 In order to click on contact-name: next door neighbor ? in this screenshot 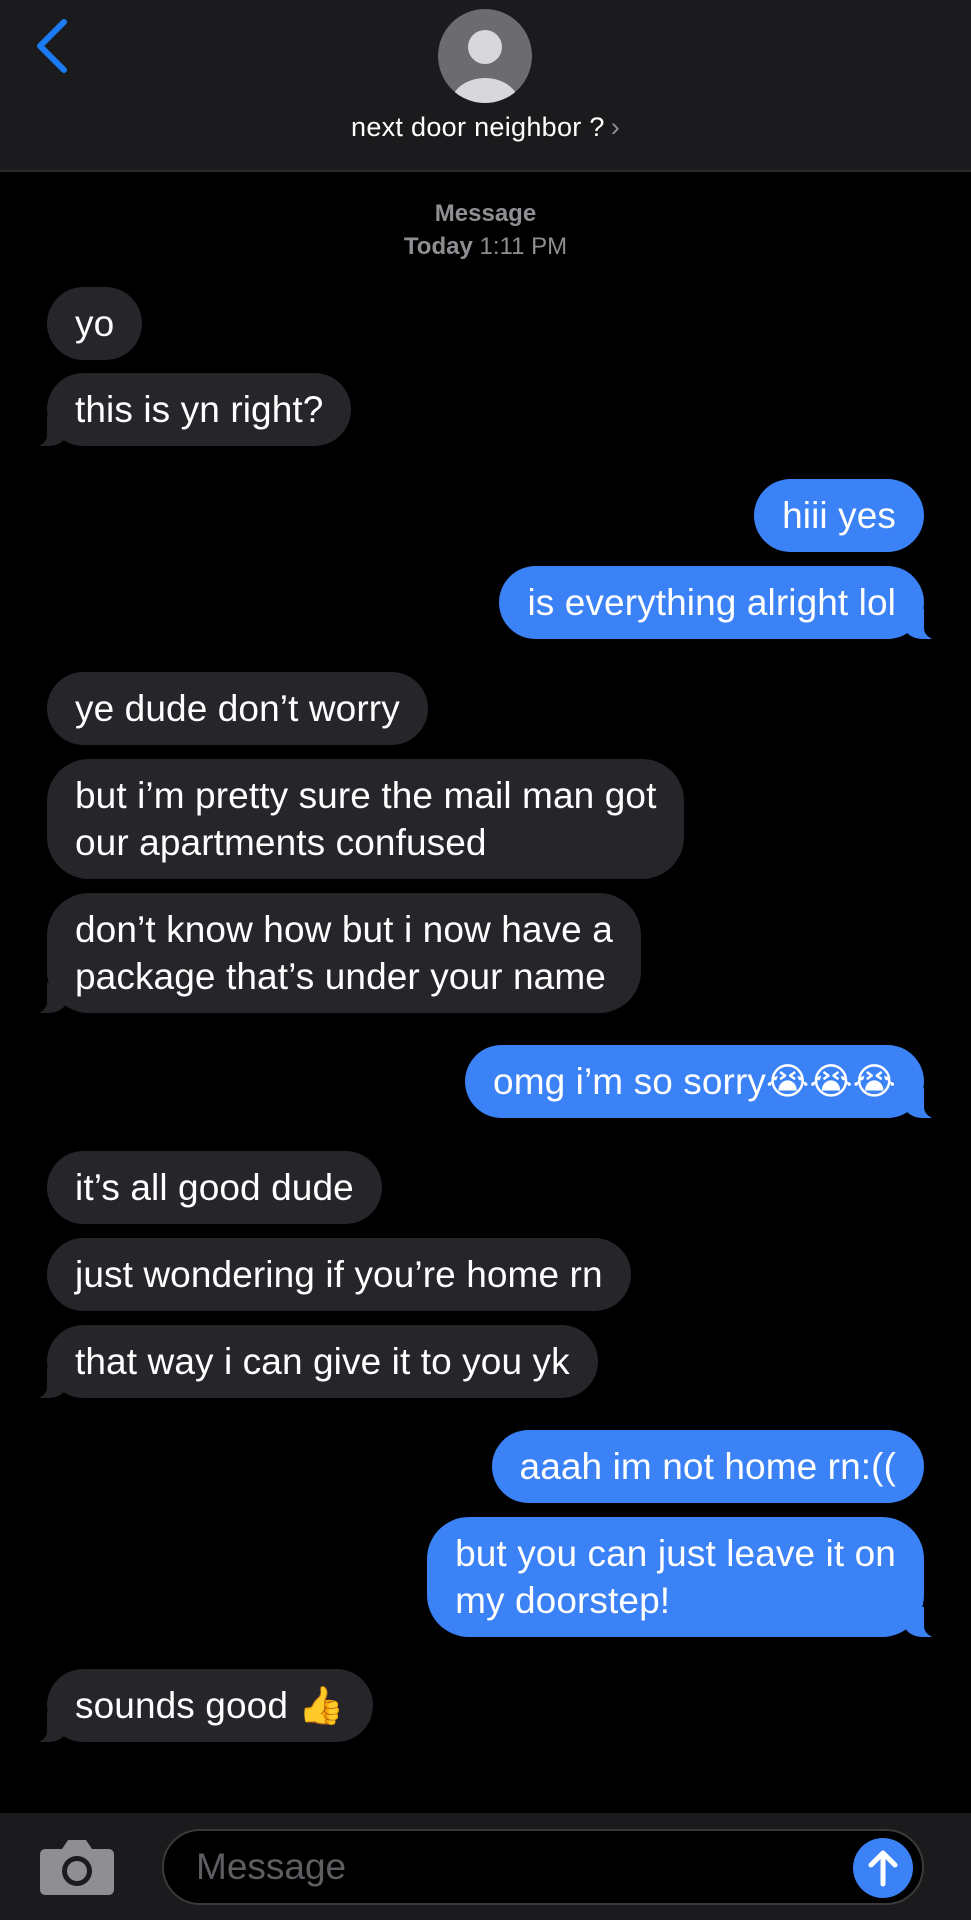, I will do `click(478, 127)`.